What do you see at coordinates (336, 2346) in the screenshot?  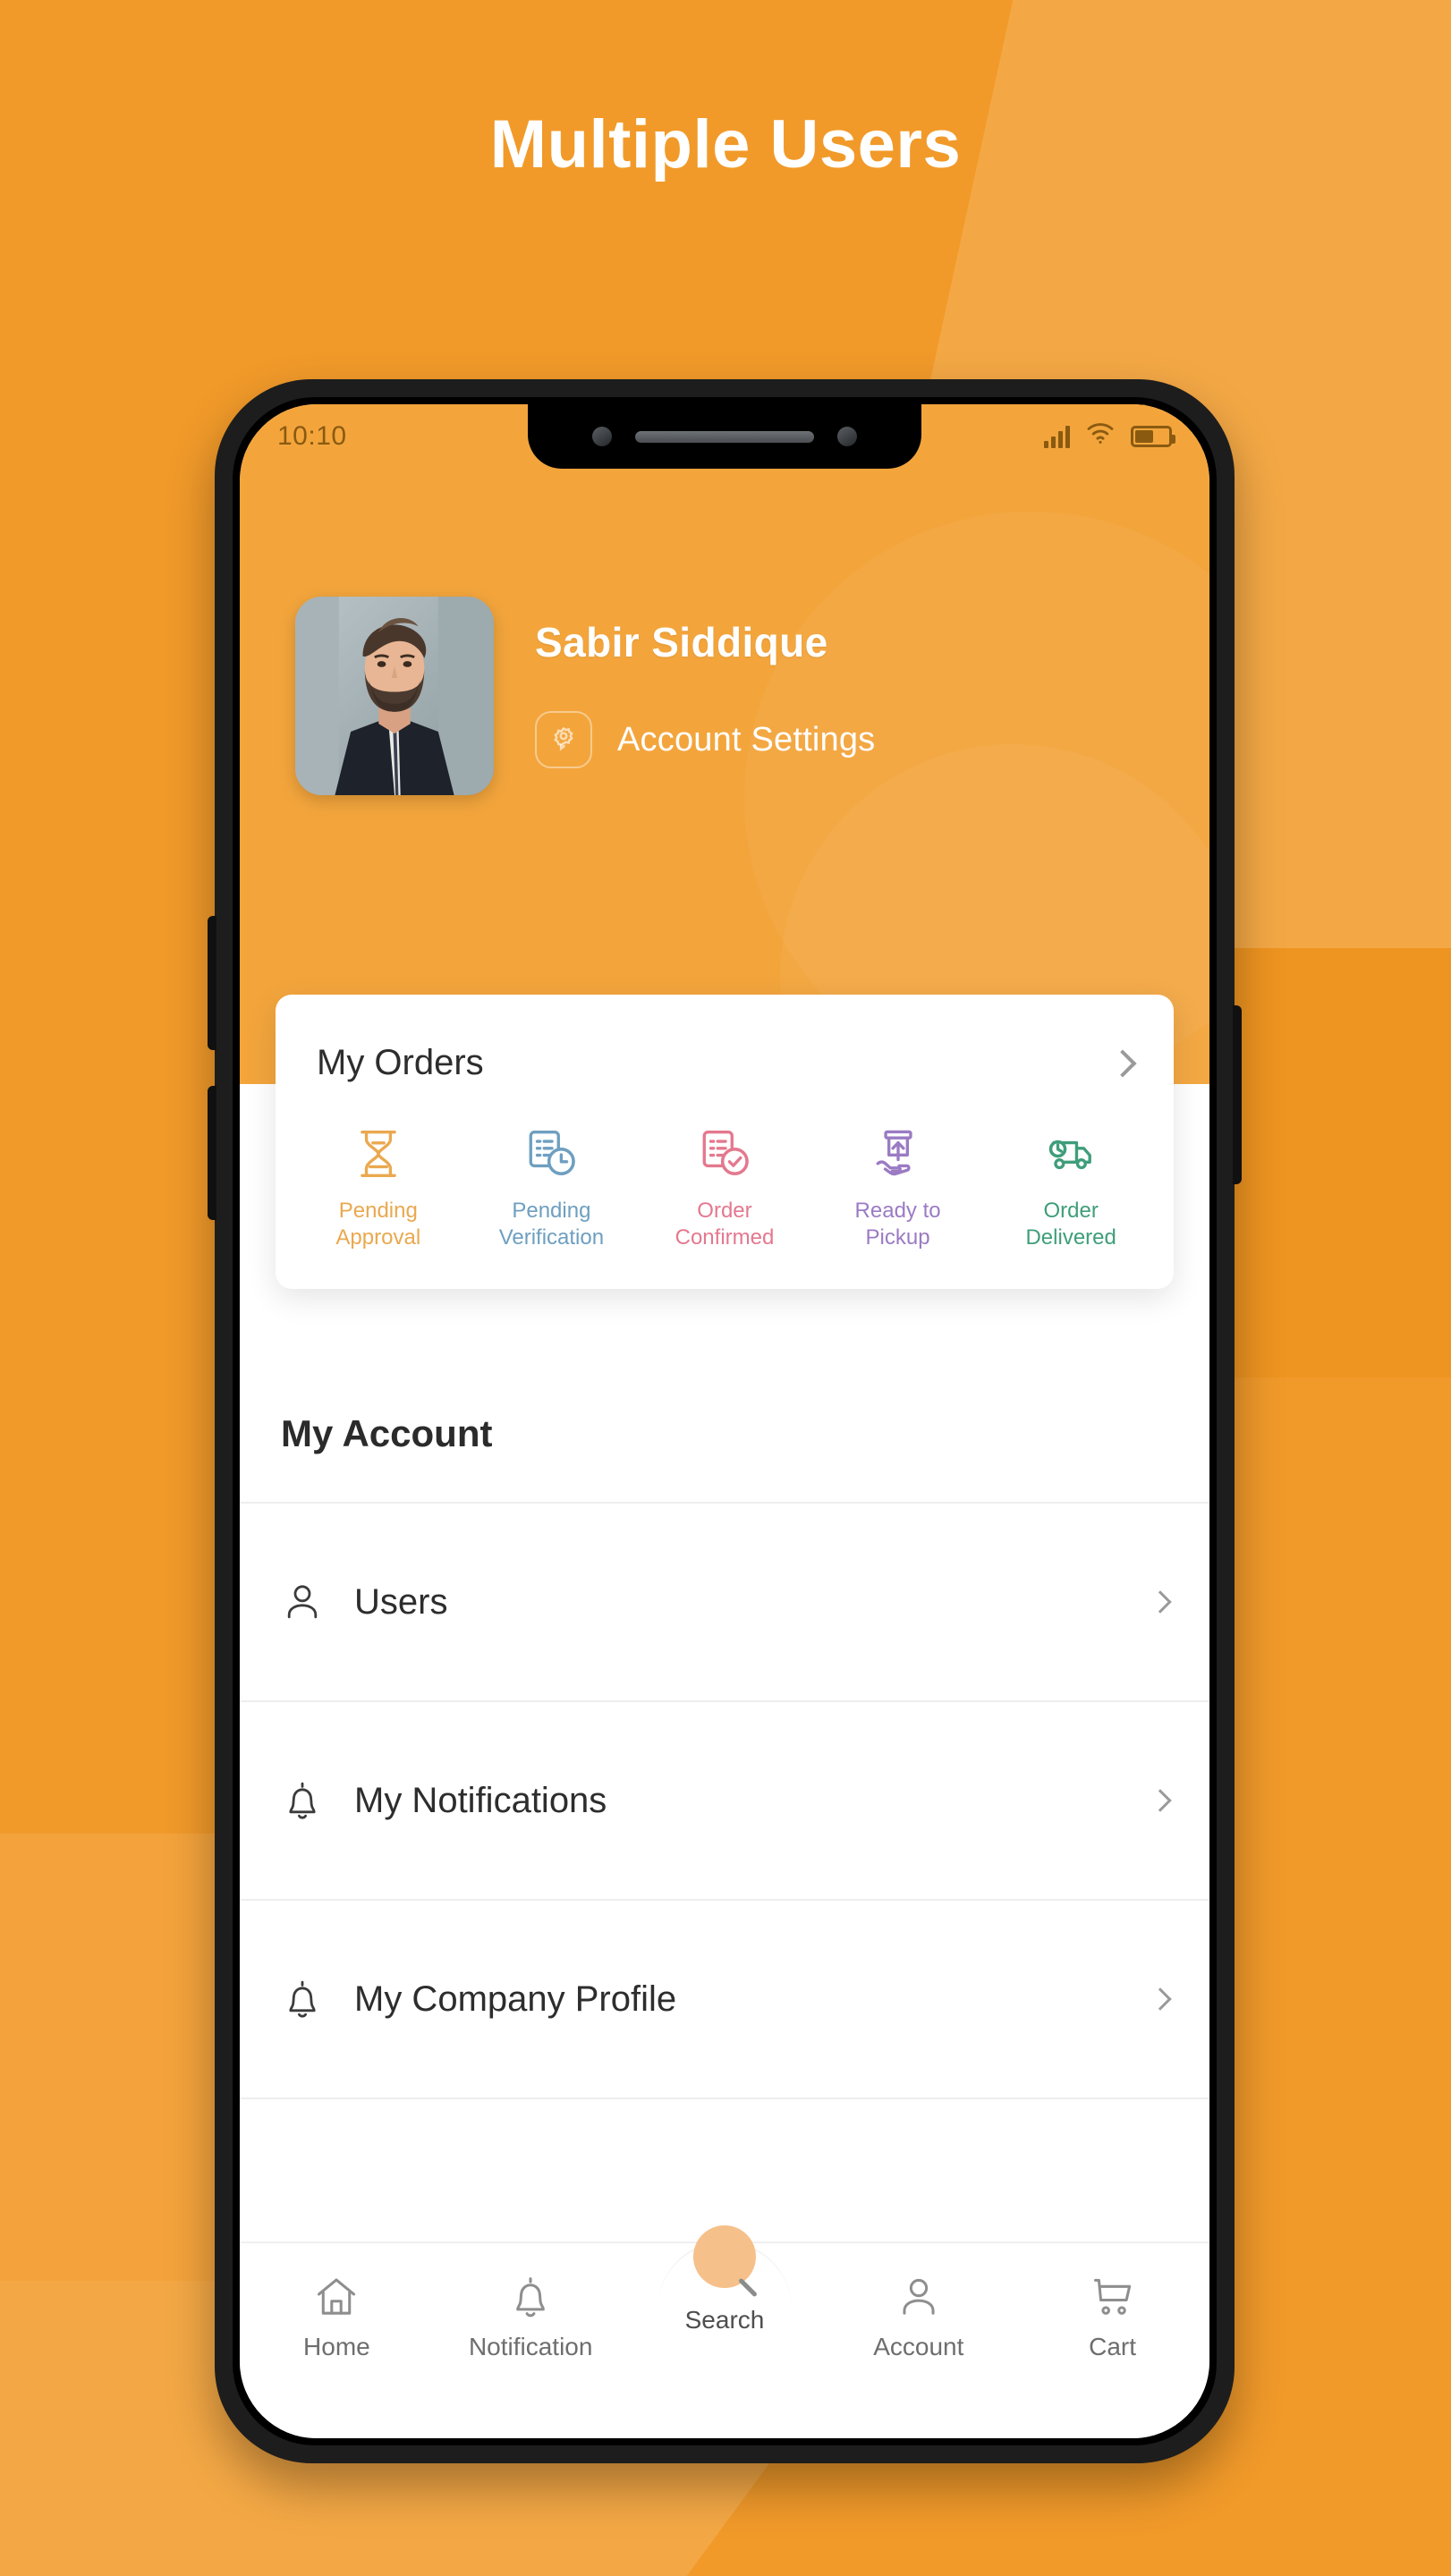 I see `nav-item-label: Home` at bounding box center [336, 2346].